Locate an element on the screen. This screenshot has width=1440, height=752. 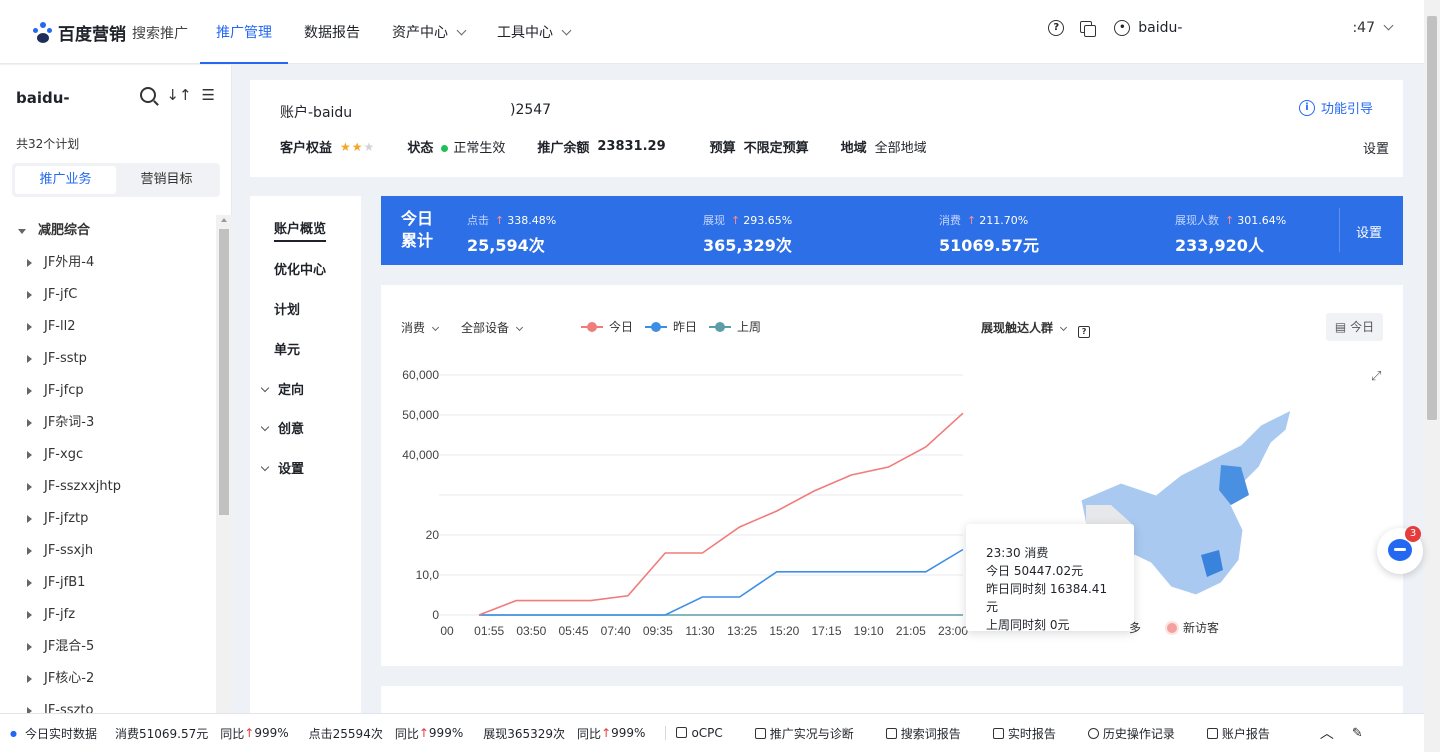
tree-item-plan: JF-ssxjh is located at coordinates (108, 551).